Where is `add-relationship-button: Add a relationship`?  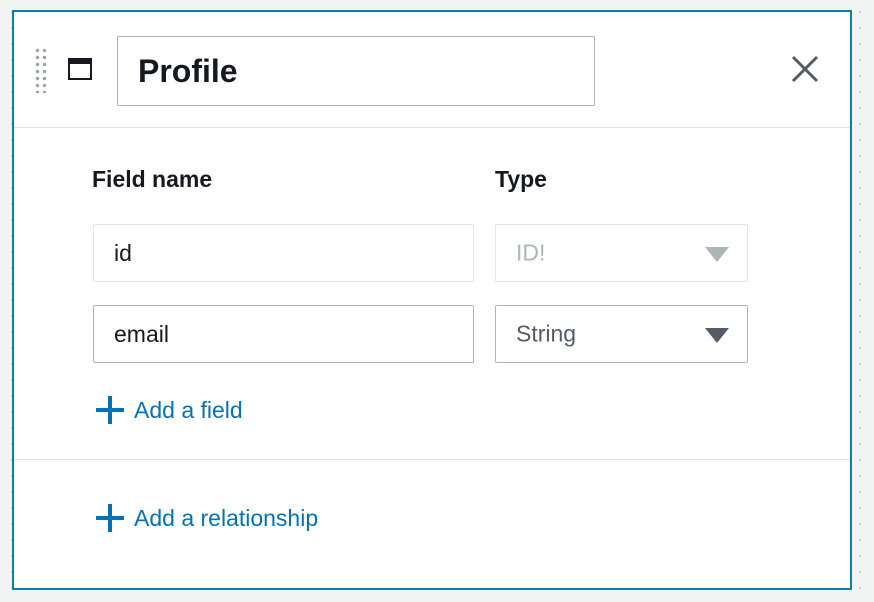 add-relationship-button: Add a relationship is located at coordinates (207, 518).